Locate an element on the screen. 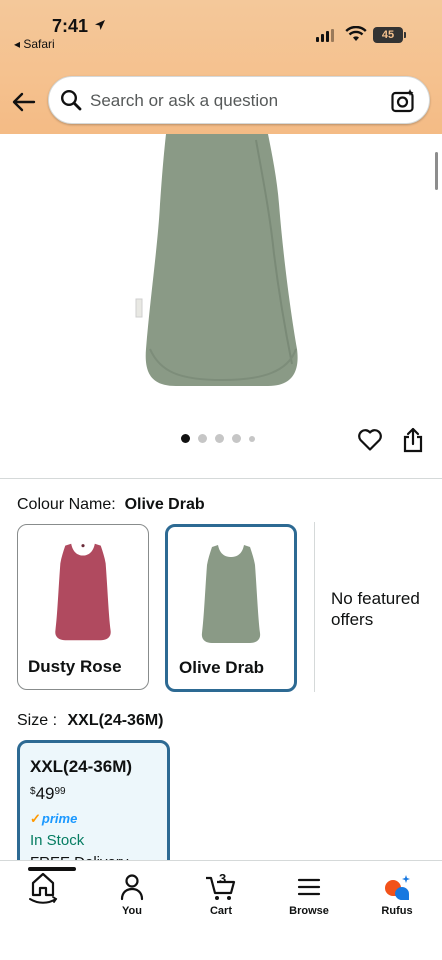 The height and width of the screenshot is (960, 442). dusty-rose-thumbnail is located at coordinates (83, 592).